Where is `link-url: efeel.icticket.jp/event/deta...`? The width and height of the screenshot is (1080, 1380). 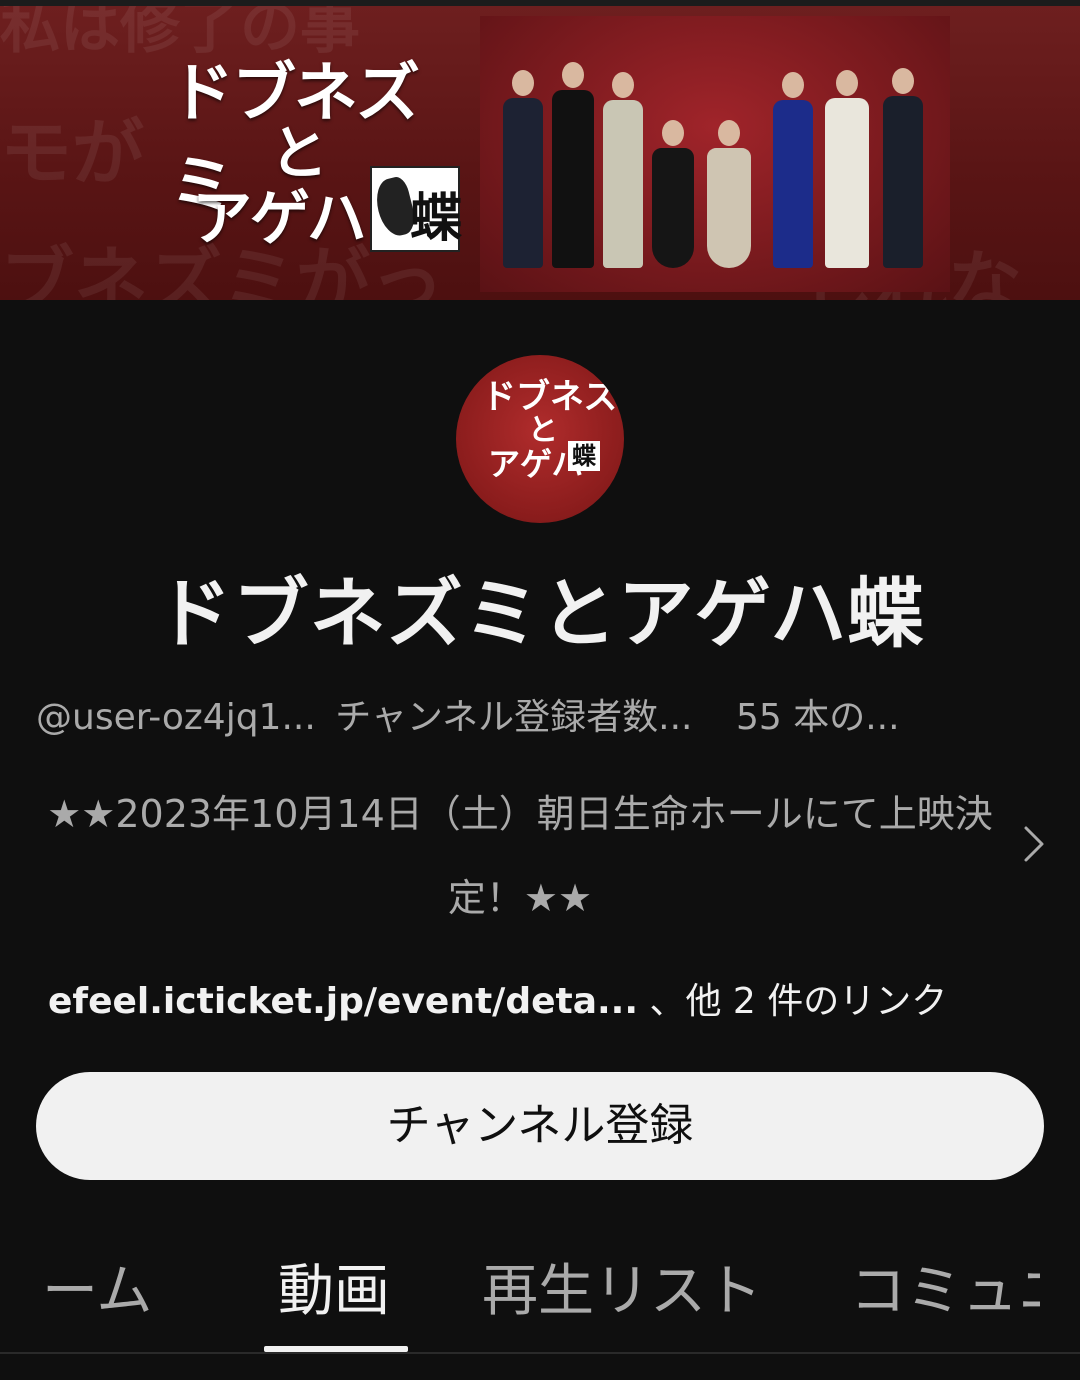
link-url: efeel.icticket.jp/event/deta... is located at coordinates (343, 1001).